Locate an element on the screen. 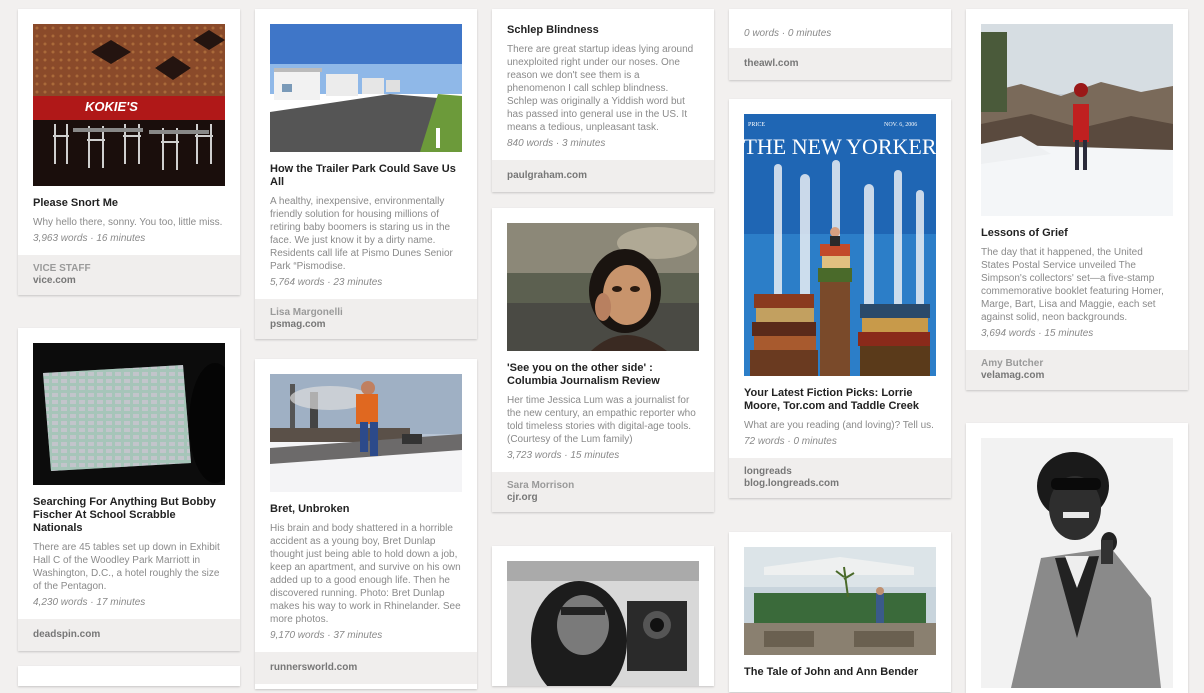 The width and height of the screenshot is (1204, 693). card-footer: longreads blog.longreads.com is located at coordinates (840, 478).